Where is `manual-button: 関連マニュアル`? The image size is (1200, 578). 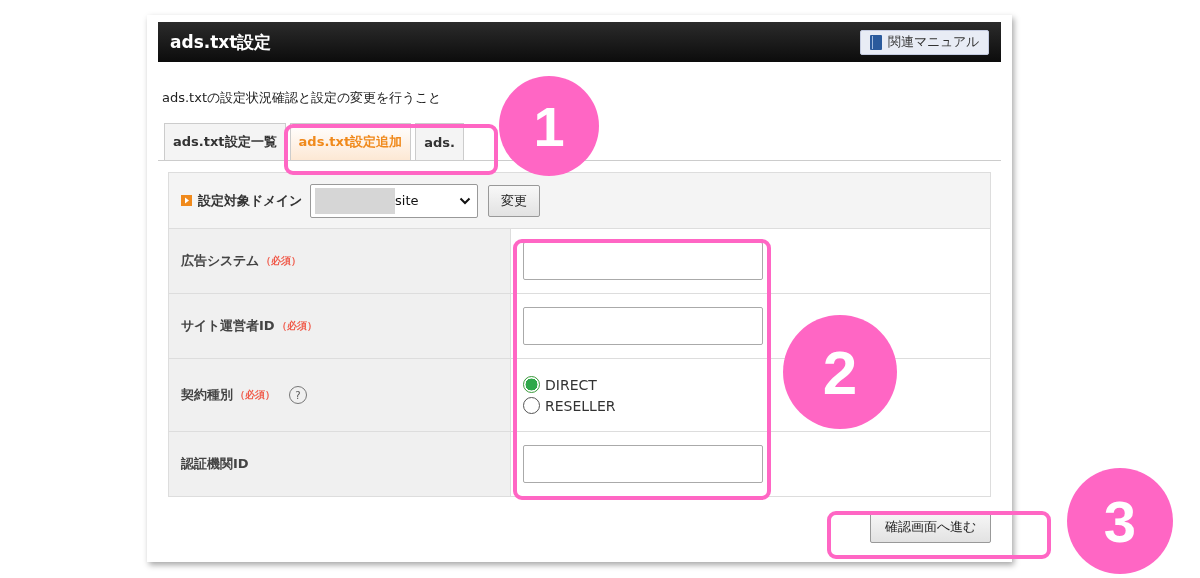 manual-button: 関連マニュアル is located at coordinates (924, 42).